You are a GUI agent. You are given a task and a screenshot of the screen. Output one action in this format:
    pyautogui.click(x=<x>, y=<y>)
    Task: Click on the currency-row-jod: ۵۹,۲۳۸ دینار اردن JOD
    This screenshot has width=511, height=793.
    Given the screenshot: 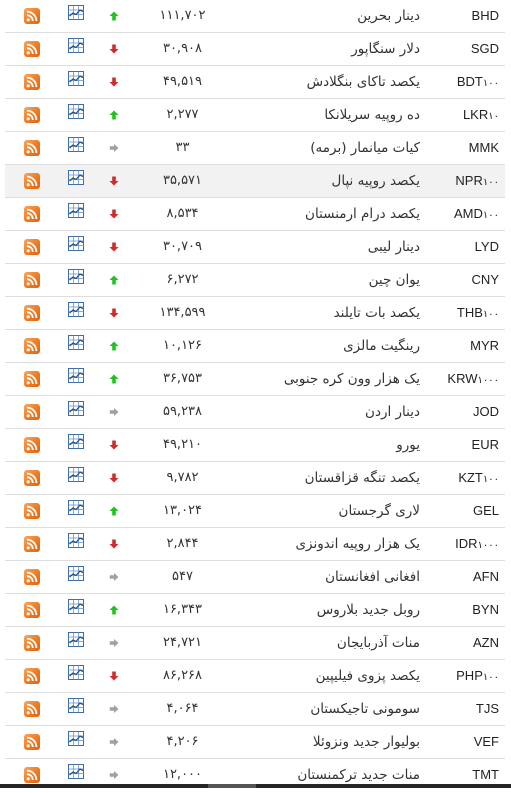 What is the action you would take?
    pyautogui.click(x=255, y=411)
    